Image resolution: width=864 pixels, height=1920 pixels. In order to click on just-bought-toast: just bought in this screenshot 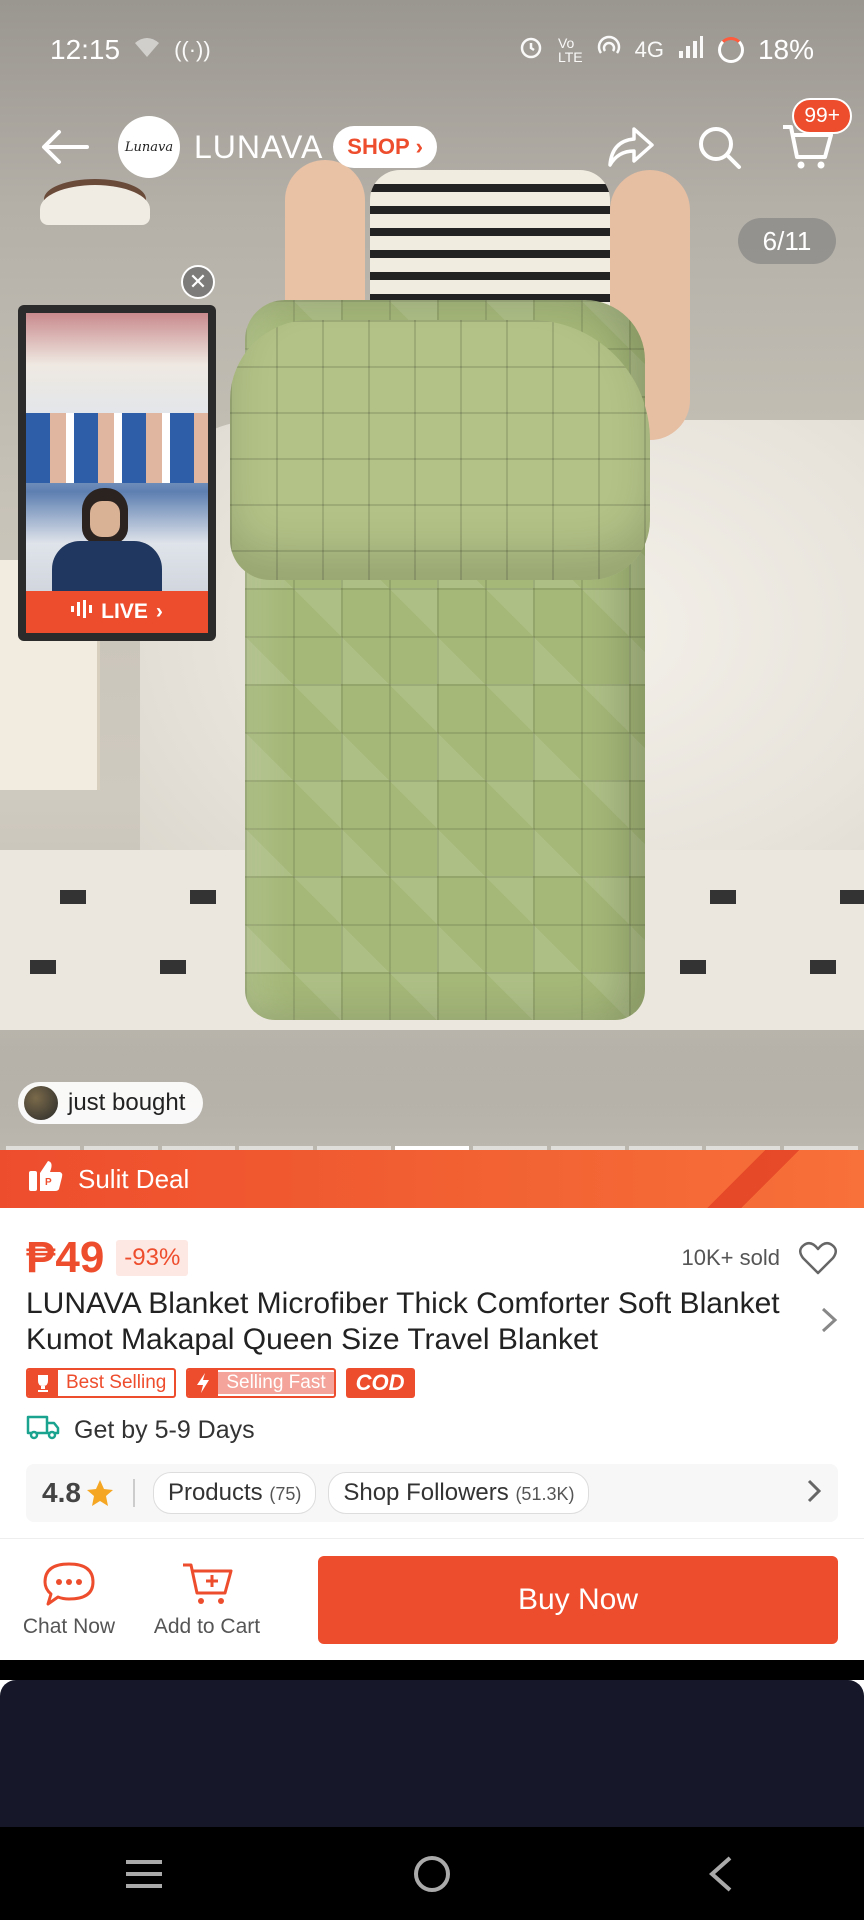, I will do `click(111, 1103)`.